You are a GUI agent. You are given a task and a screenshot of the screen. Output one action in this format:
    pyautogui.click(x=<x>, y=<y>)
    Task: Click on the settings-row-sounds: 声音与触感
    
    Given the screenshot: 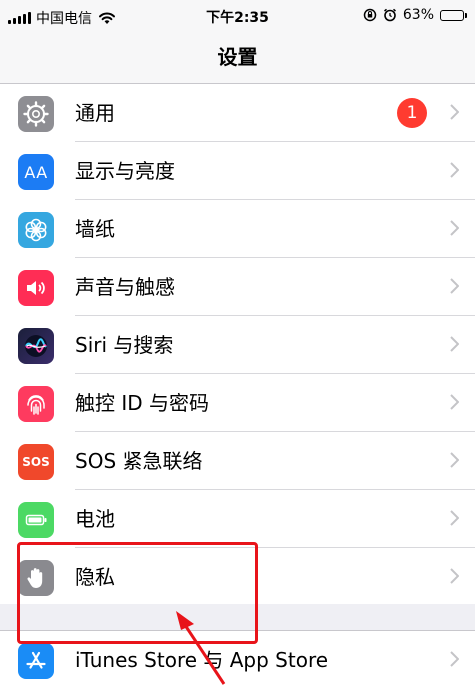 What is the action you would take?
    pyautogui.click(x=237, y=287)
    